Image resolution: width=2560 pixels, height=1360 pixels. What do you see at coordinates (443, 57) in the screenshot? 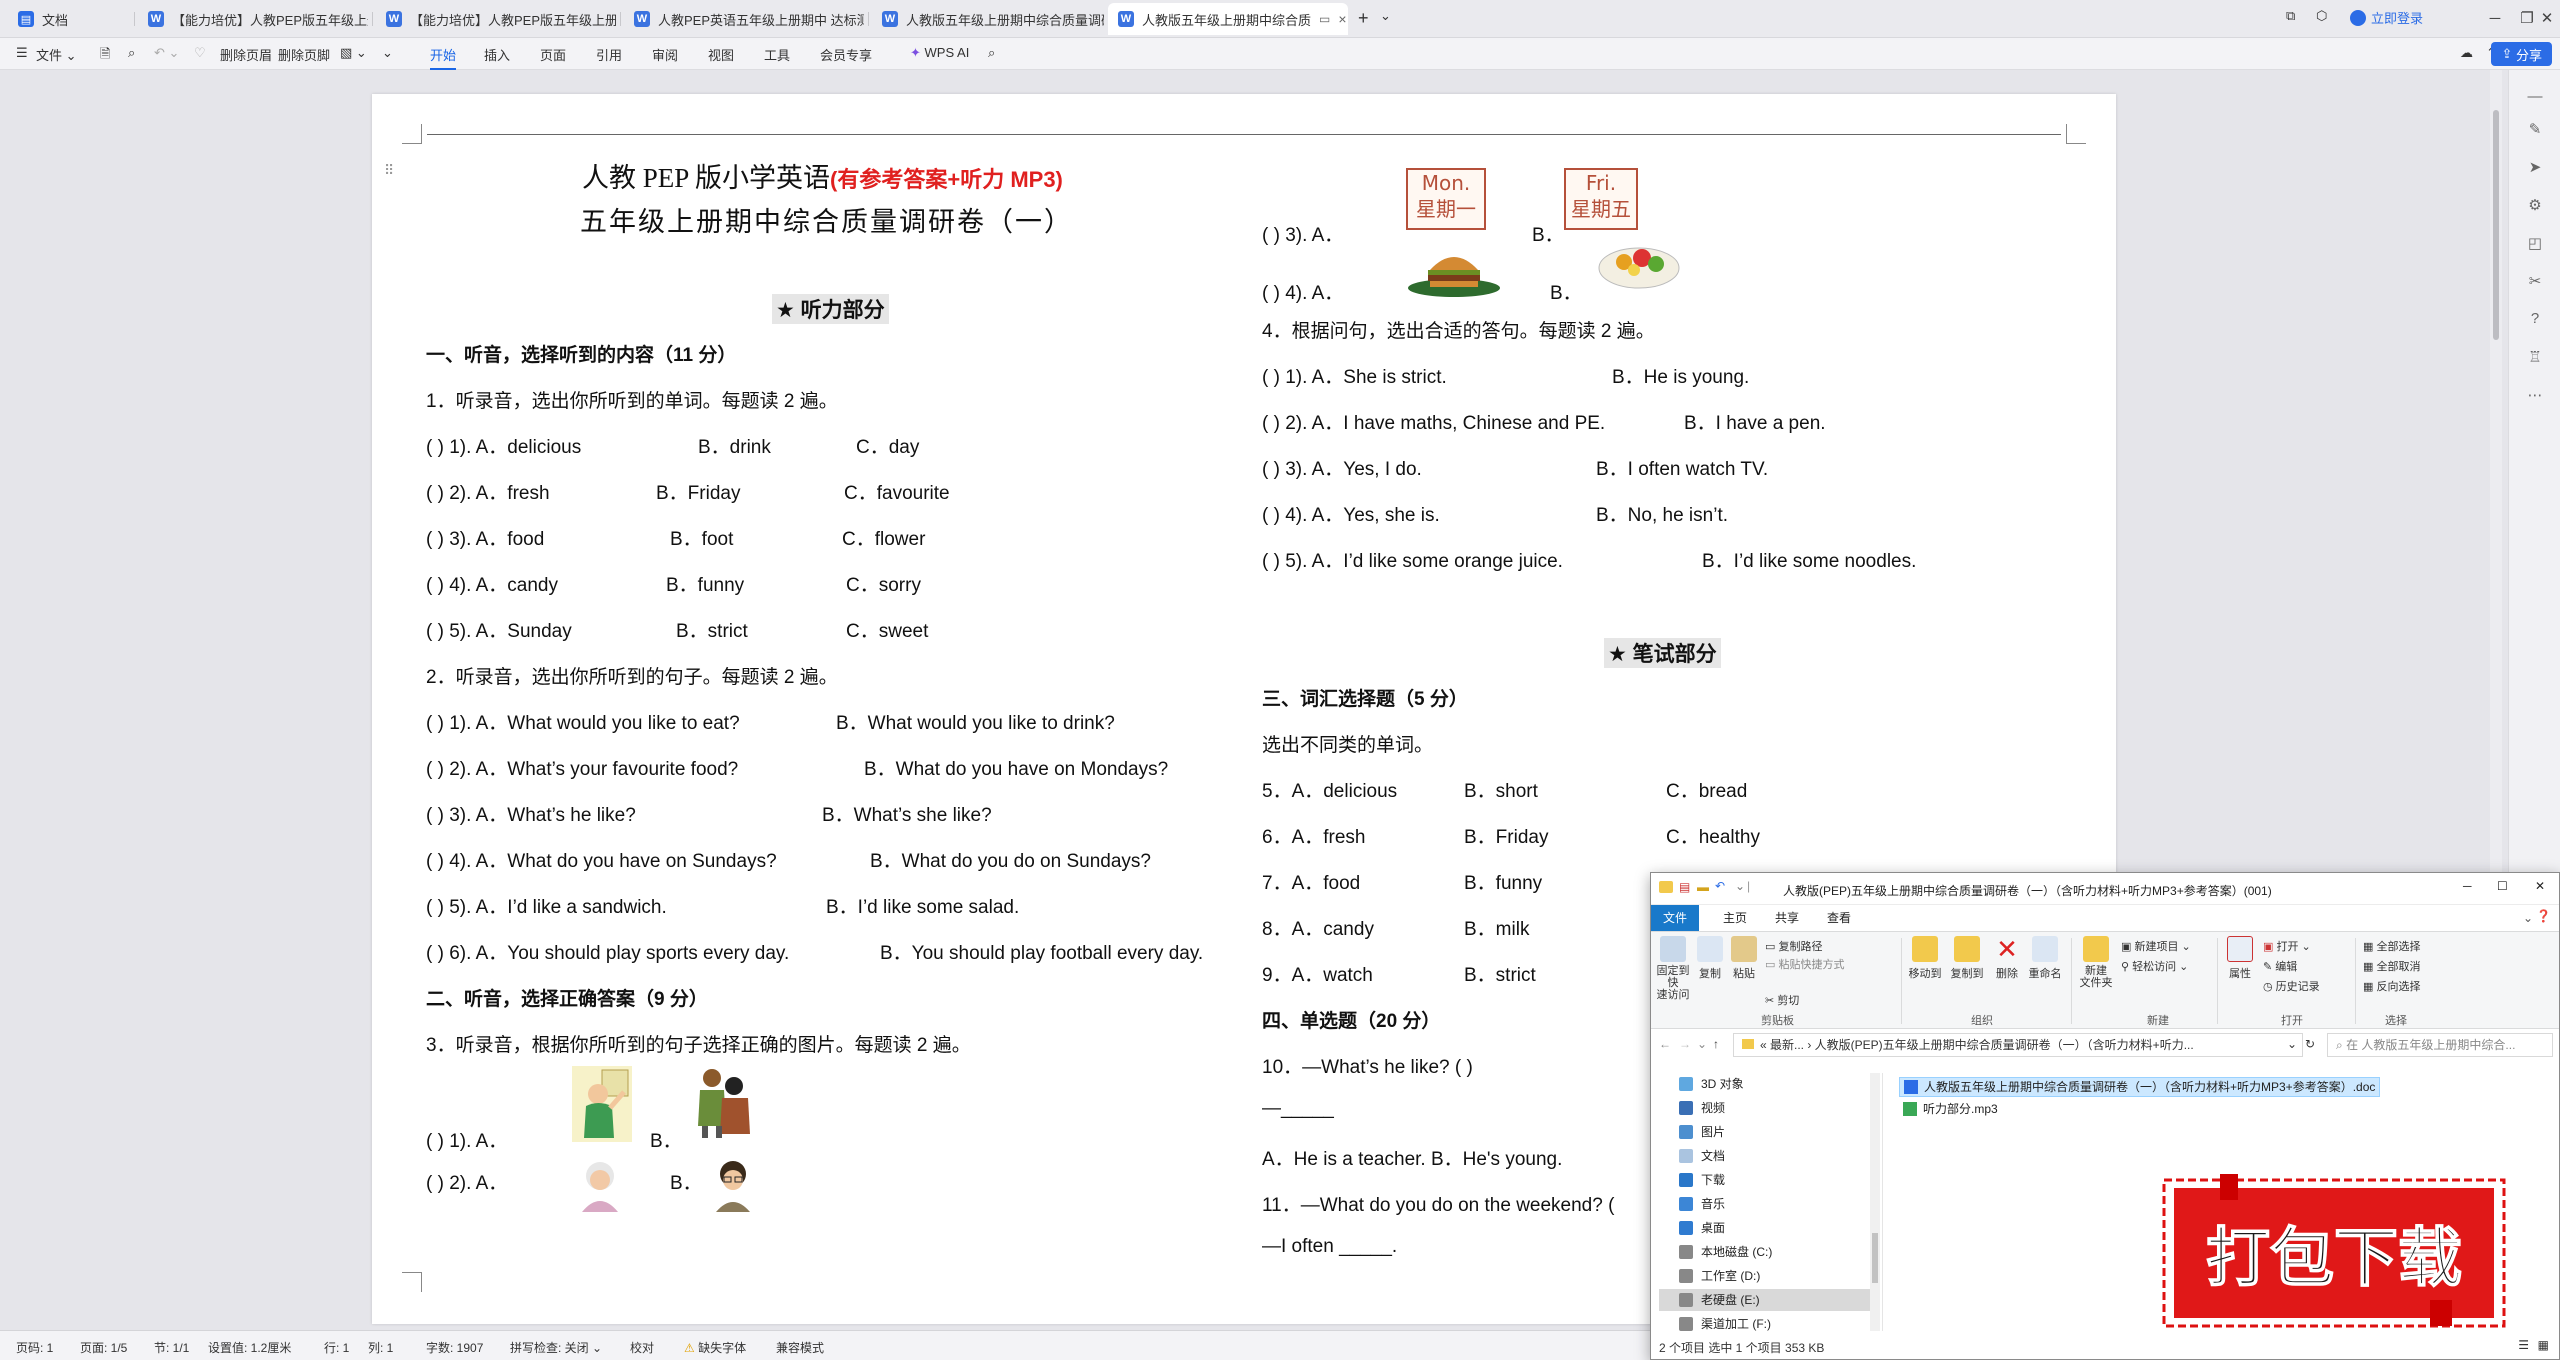
I see `menu-item-start: 开始` at bounding box center [443, 57].